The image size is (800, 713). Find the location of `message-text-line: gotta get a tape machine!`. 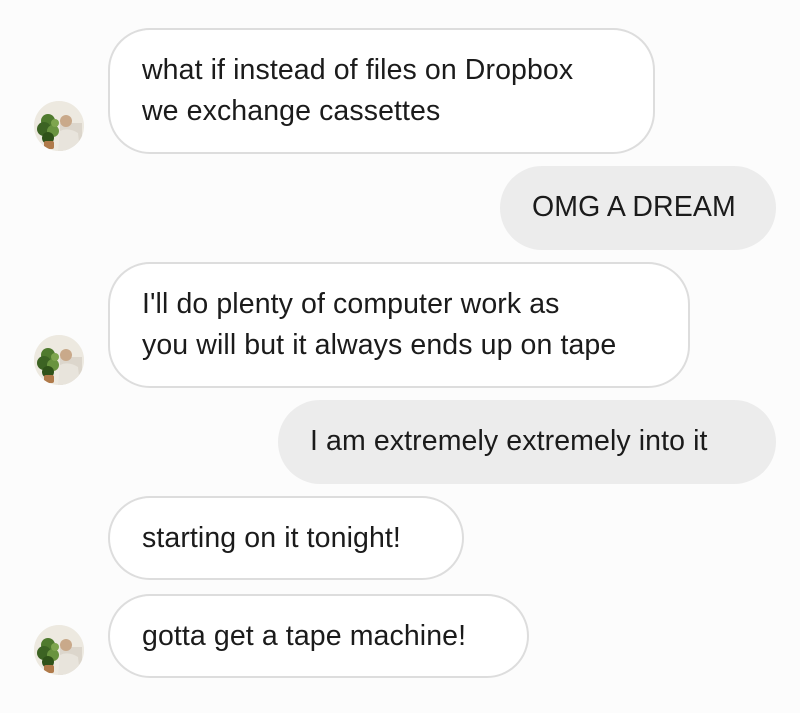

message-text-line: gotta get a tape machine! is located at coordinates (304, 636).